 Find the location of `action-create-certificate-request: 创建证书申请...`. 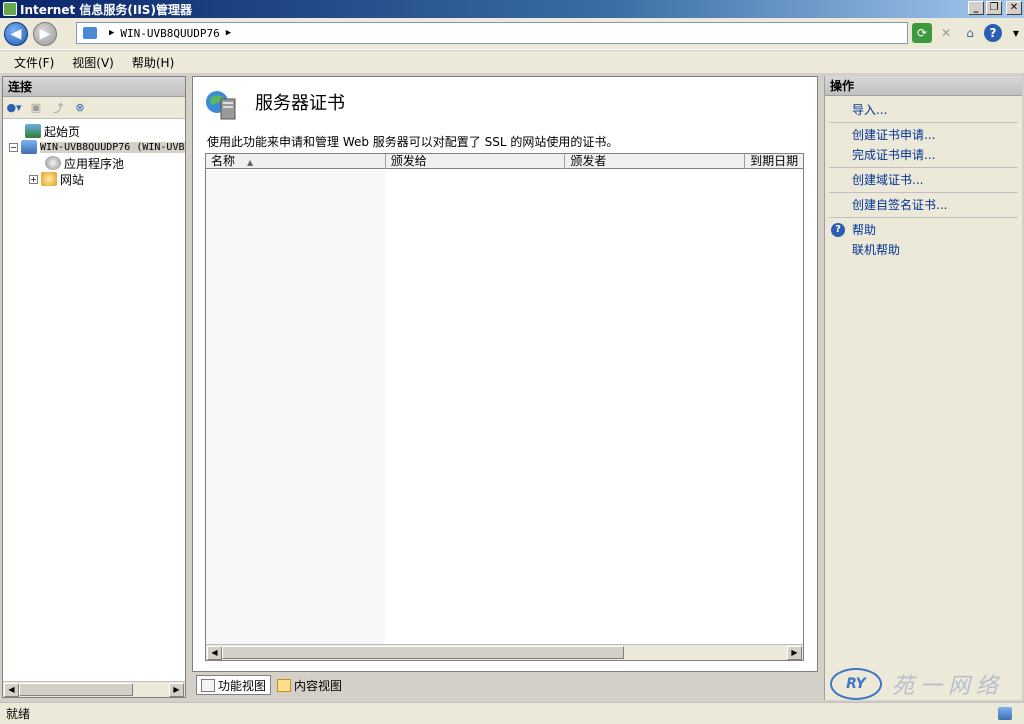

action-create-certificate-request: 创建证书申请... is located at coordinates (923, 135).